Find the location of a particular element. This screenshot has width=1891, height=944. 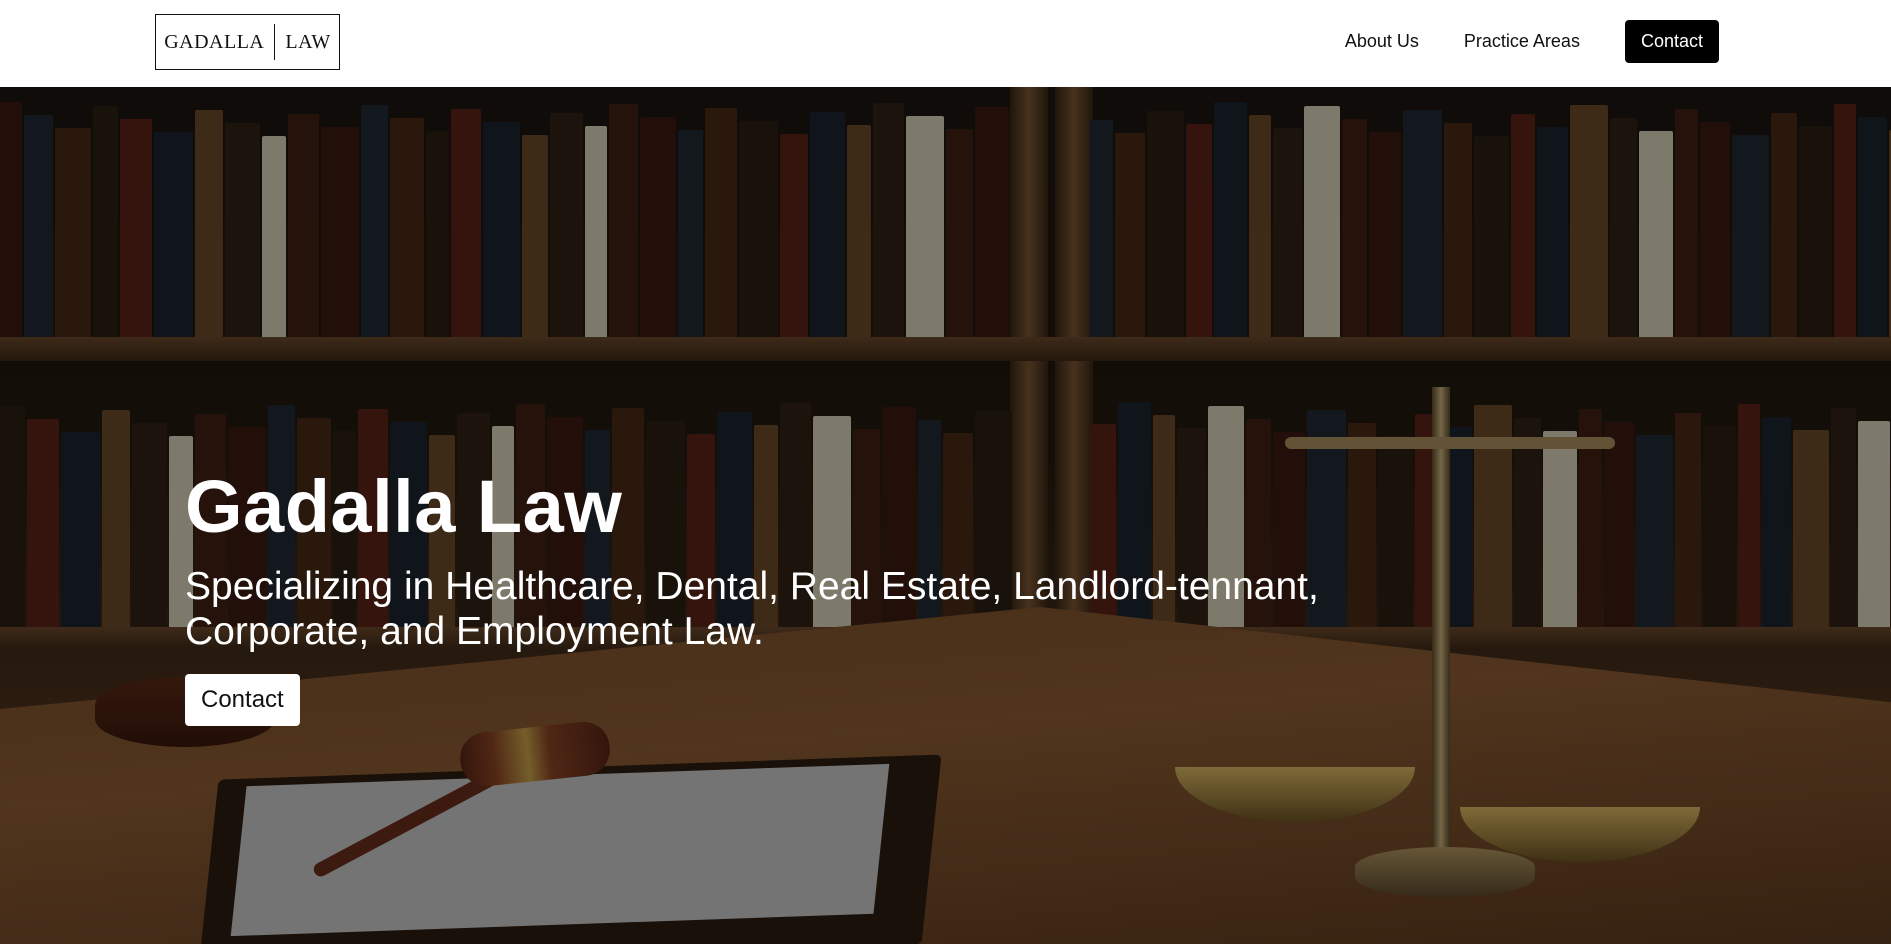

logo-text-gadalla: GADALLA is located at coordinates (214, 41).